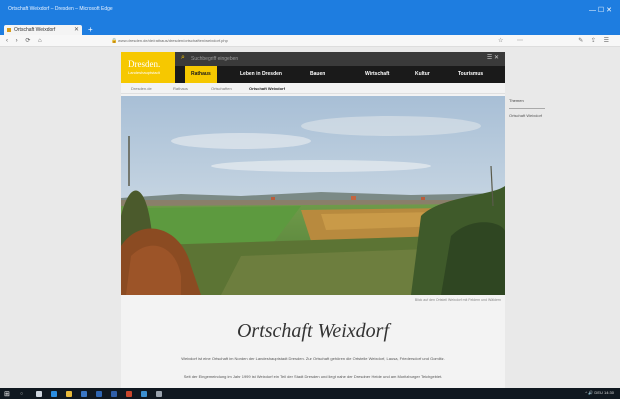  What do you see at coordinates (377, 74) in the screenshot?
I see `nav-item-wirtschaft: Wirtschaft` at bounding box center [377, 74].